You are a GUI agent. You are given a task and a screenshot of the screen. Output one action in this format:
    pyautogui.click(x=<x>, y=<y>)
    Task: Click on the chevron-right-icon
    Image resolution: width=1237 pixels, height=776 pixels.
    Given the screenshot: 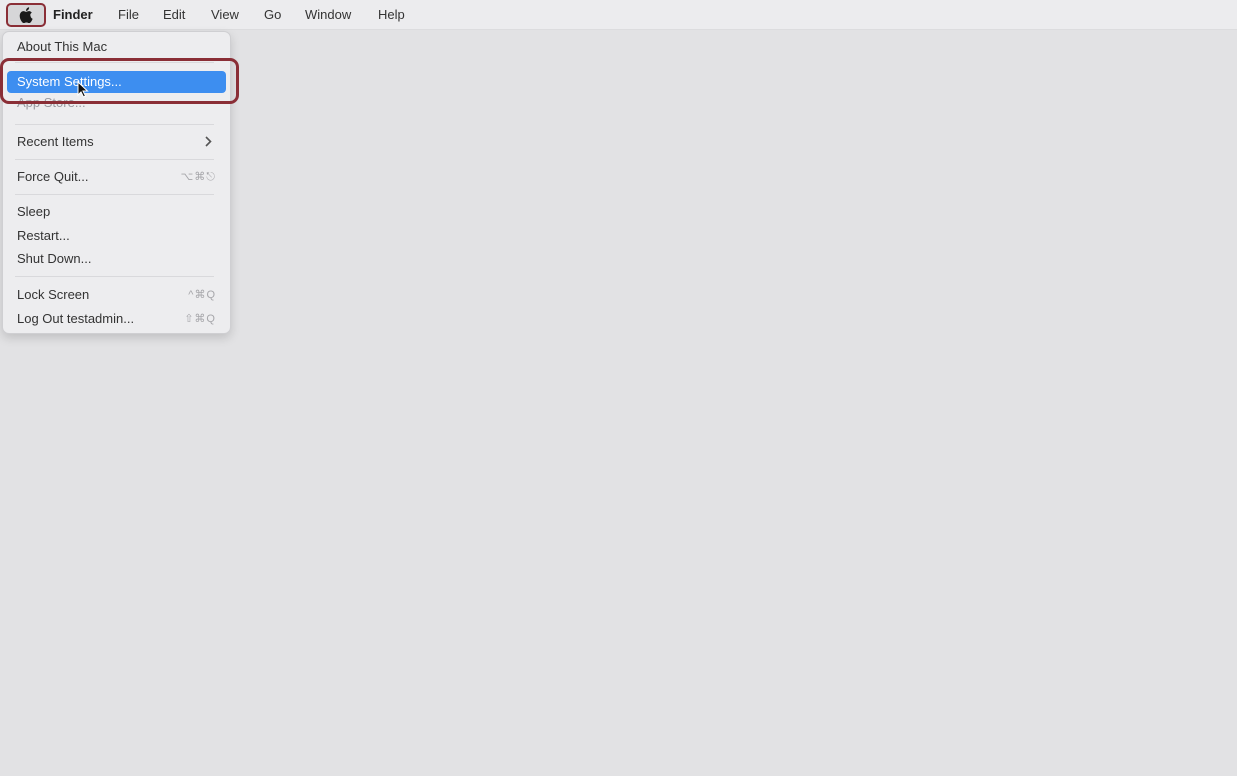 What is the action you would take?
    pyautogui.click(x=208, y=141)
    